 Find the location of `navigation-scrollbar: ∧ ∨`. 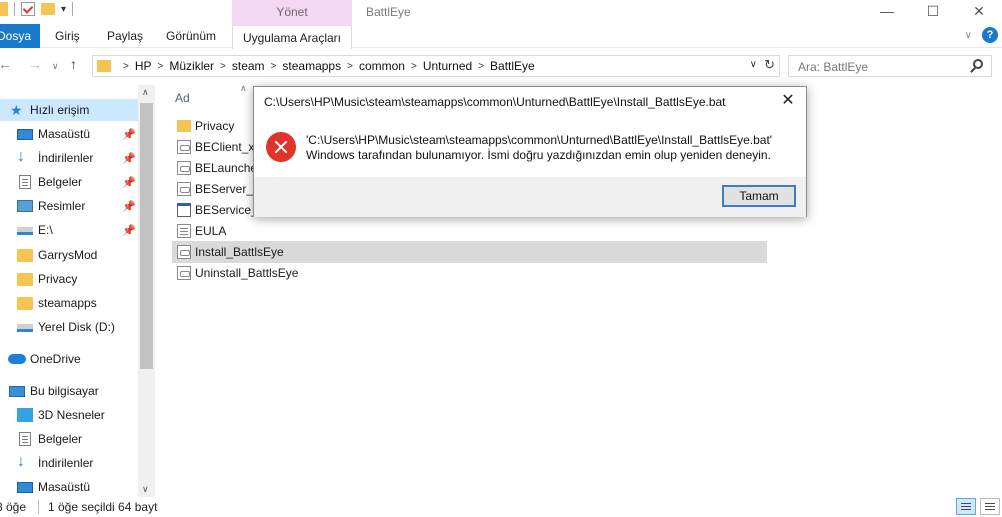

navigation-scrollbar: ∧ ∨ is located at coordinates (146, 291).